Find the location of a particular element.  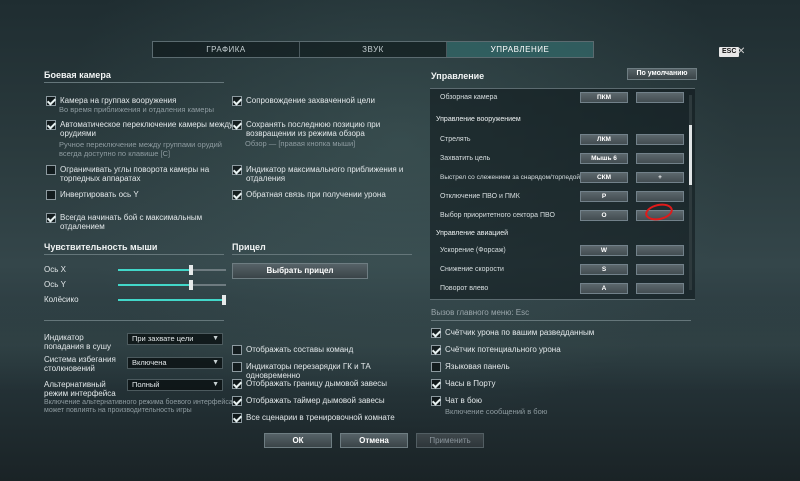

checkbox-label: Часы в Порту is located at coordinates (470, 383).